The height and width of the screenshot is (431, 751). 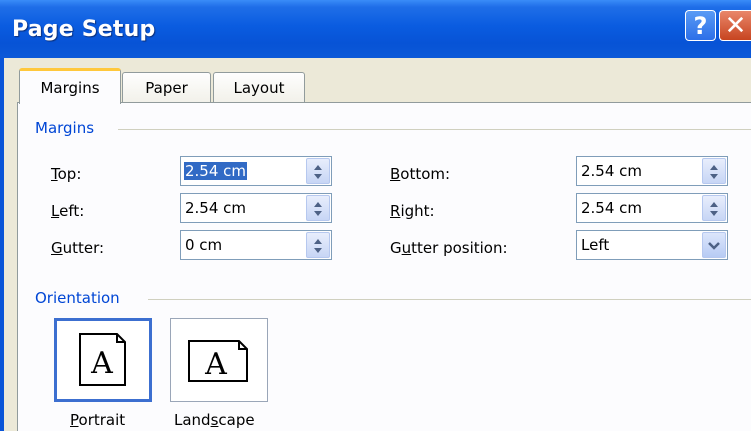 I want to click on orientation-group-label: Orientation, so click(x=81, y=298).